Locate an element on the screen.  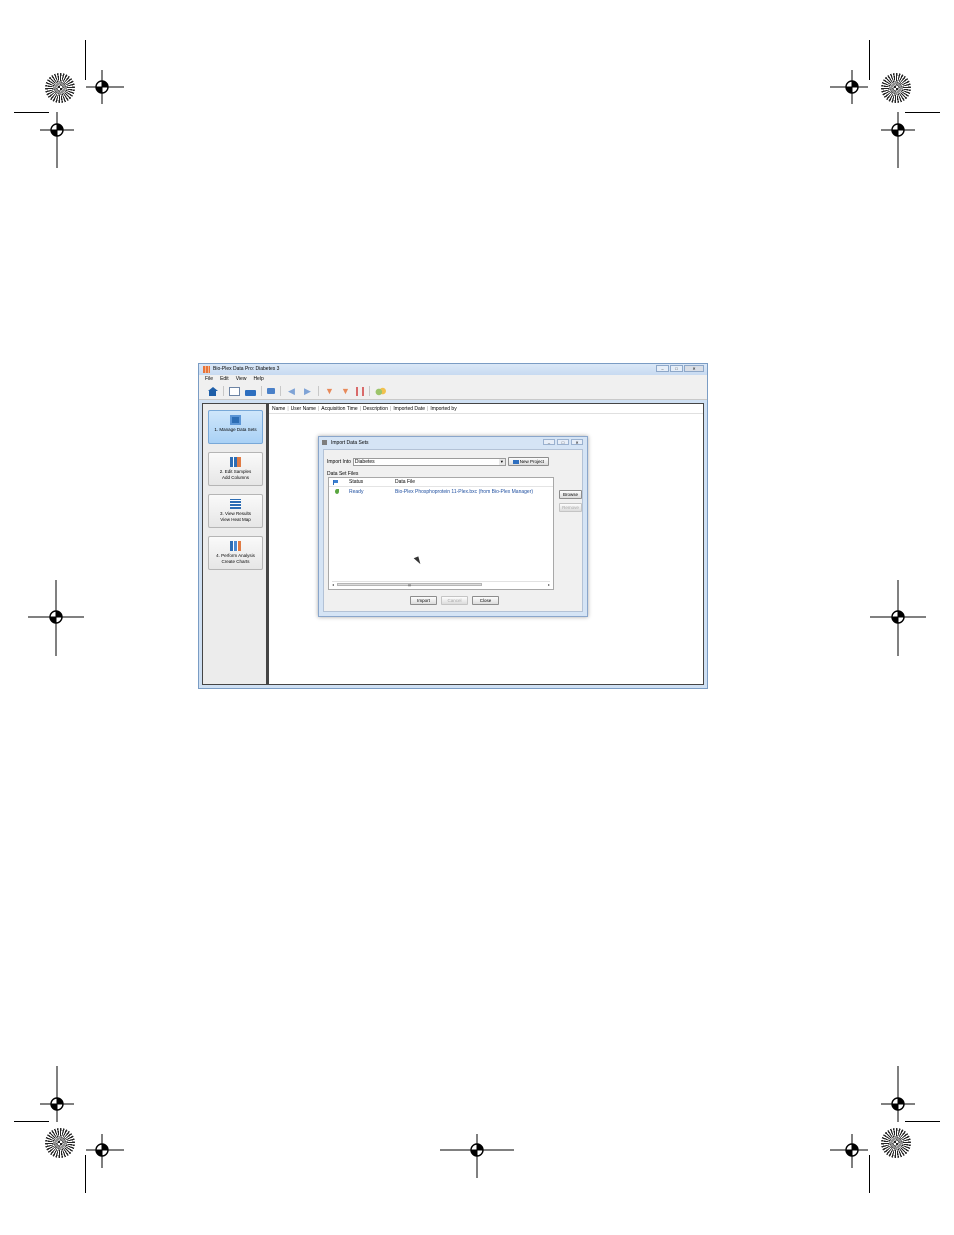
folder-icon is located at coordinates (515, 461).